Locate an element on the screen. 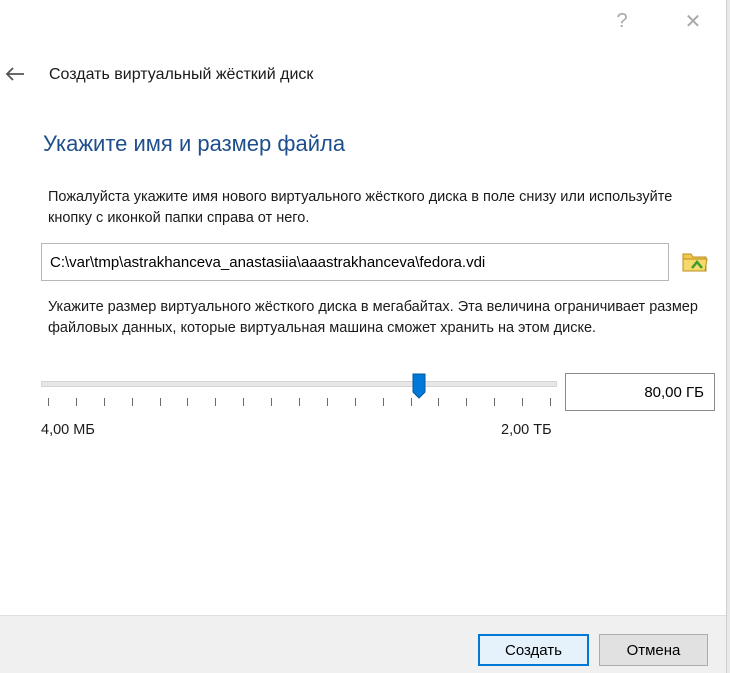 Image resolution: width=730 pixels, height=673 pixels. slider-min-label: 4,00 МБ is located at coordinates (68, 430).